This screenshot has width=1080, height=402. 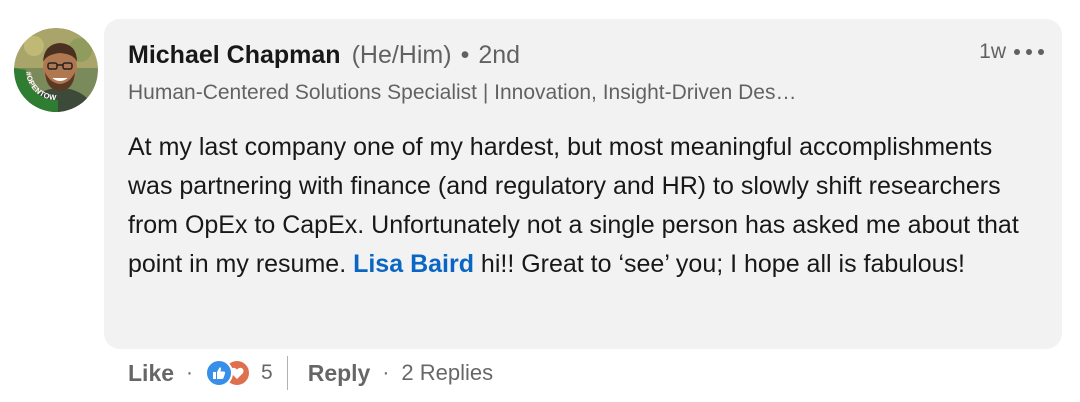 I want to click on avatar-photo: #OPENTOWORK, so click(x=56, y=70).